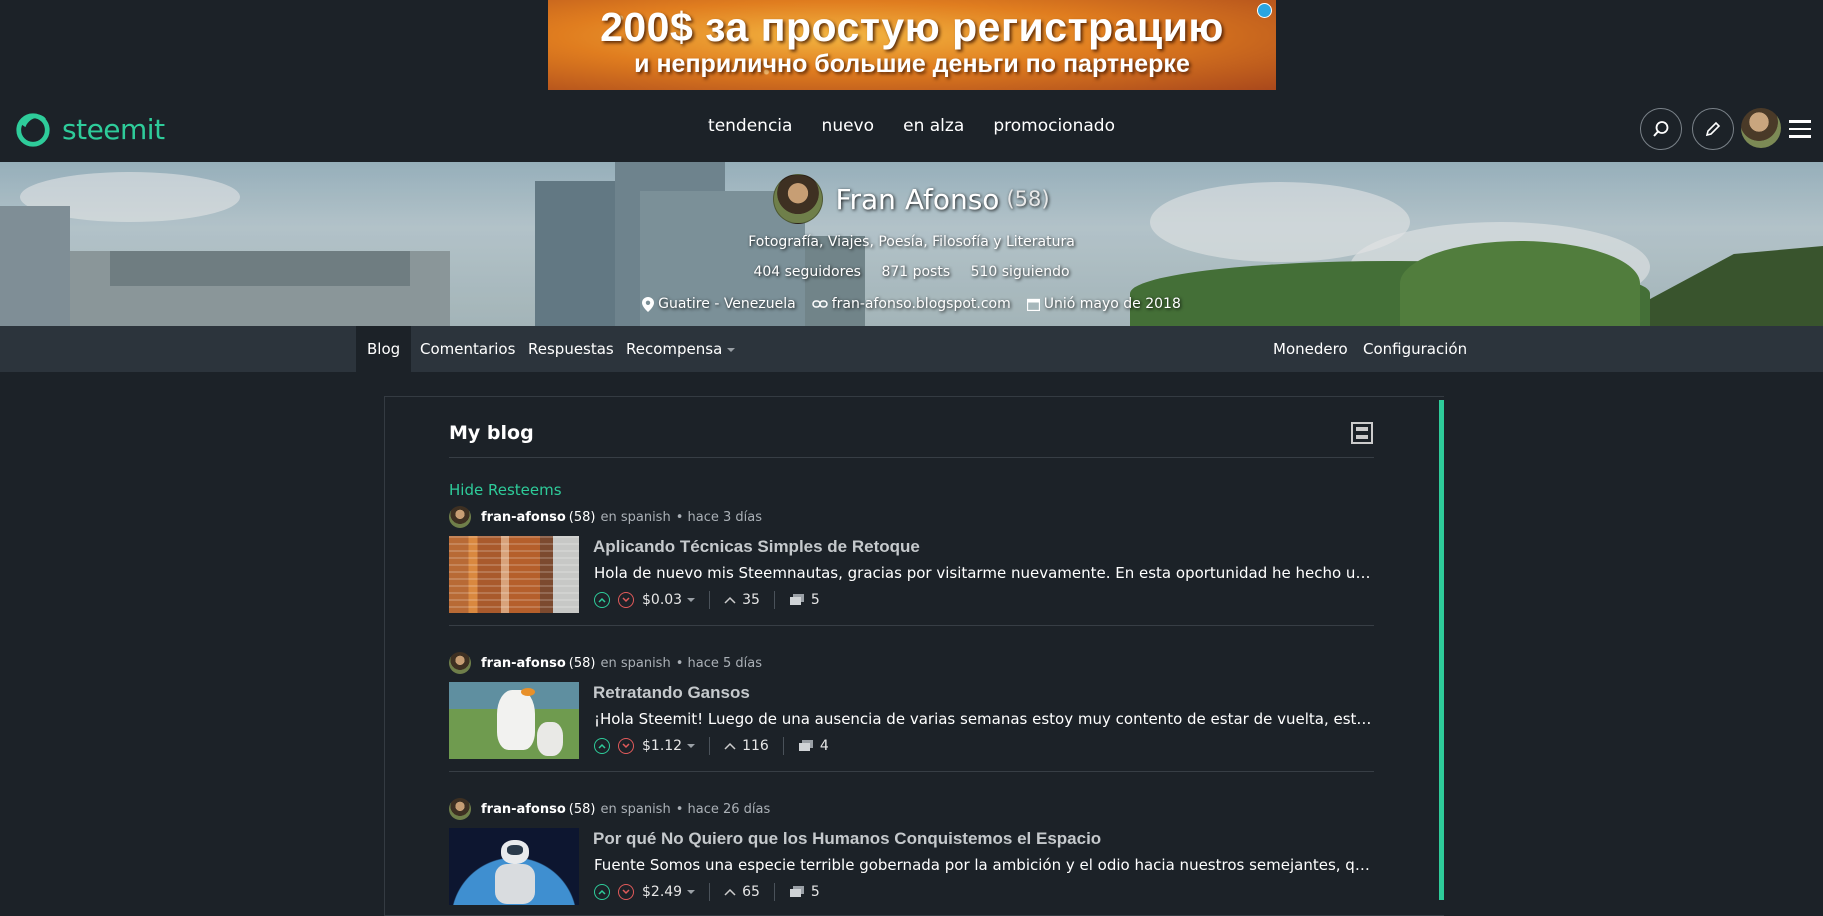 This screenshot has height=916, width=1823. I want to click on post-time: • hace 3 días, so click(719, 517).